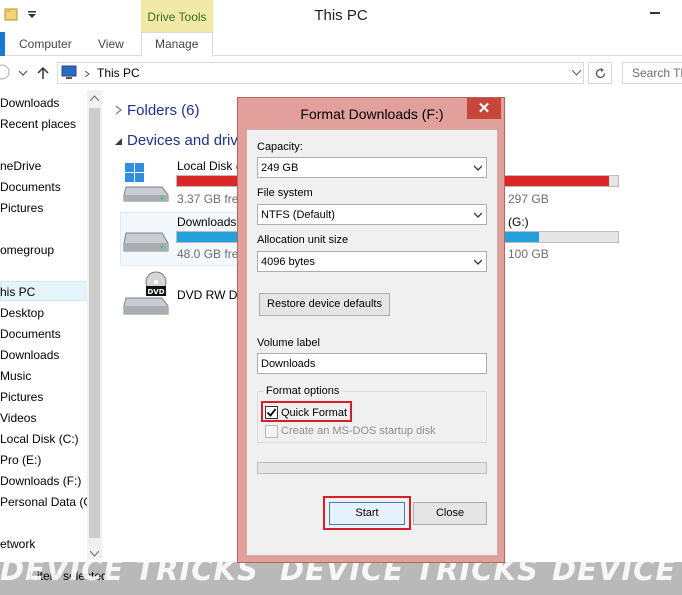 This screenshot has width=682, height=595. What do you see at coordinates (285, 193) in the screenshot?
I see `filesystem-label: File system` at bounding box center [285, 193].